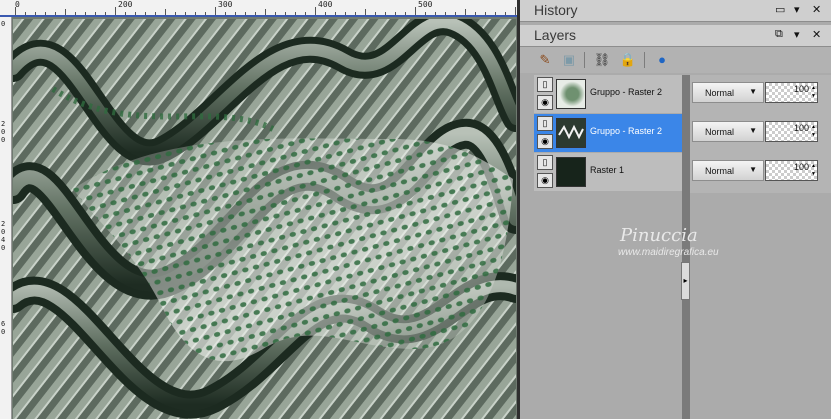 This screenshot has height=419, width=831. I want to click on link-icon: ⛓, so click(602, 60).